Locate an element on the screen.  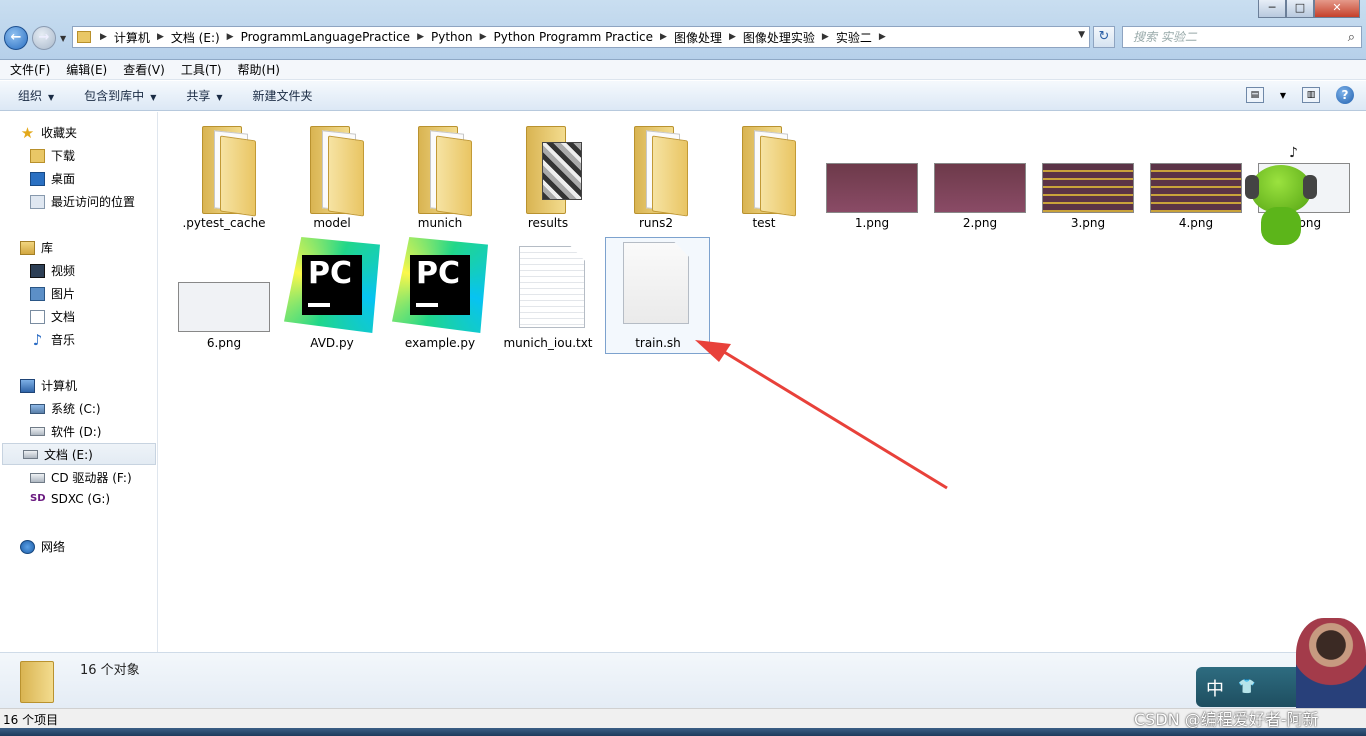
nav-libraries: 库 is located at coordinates (36, 247).